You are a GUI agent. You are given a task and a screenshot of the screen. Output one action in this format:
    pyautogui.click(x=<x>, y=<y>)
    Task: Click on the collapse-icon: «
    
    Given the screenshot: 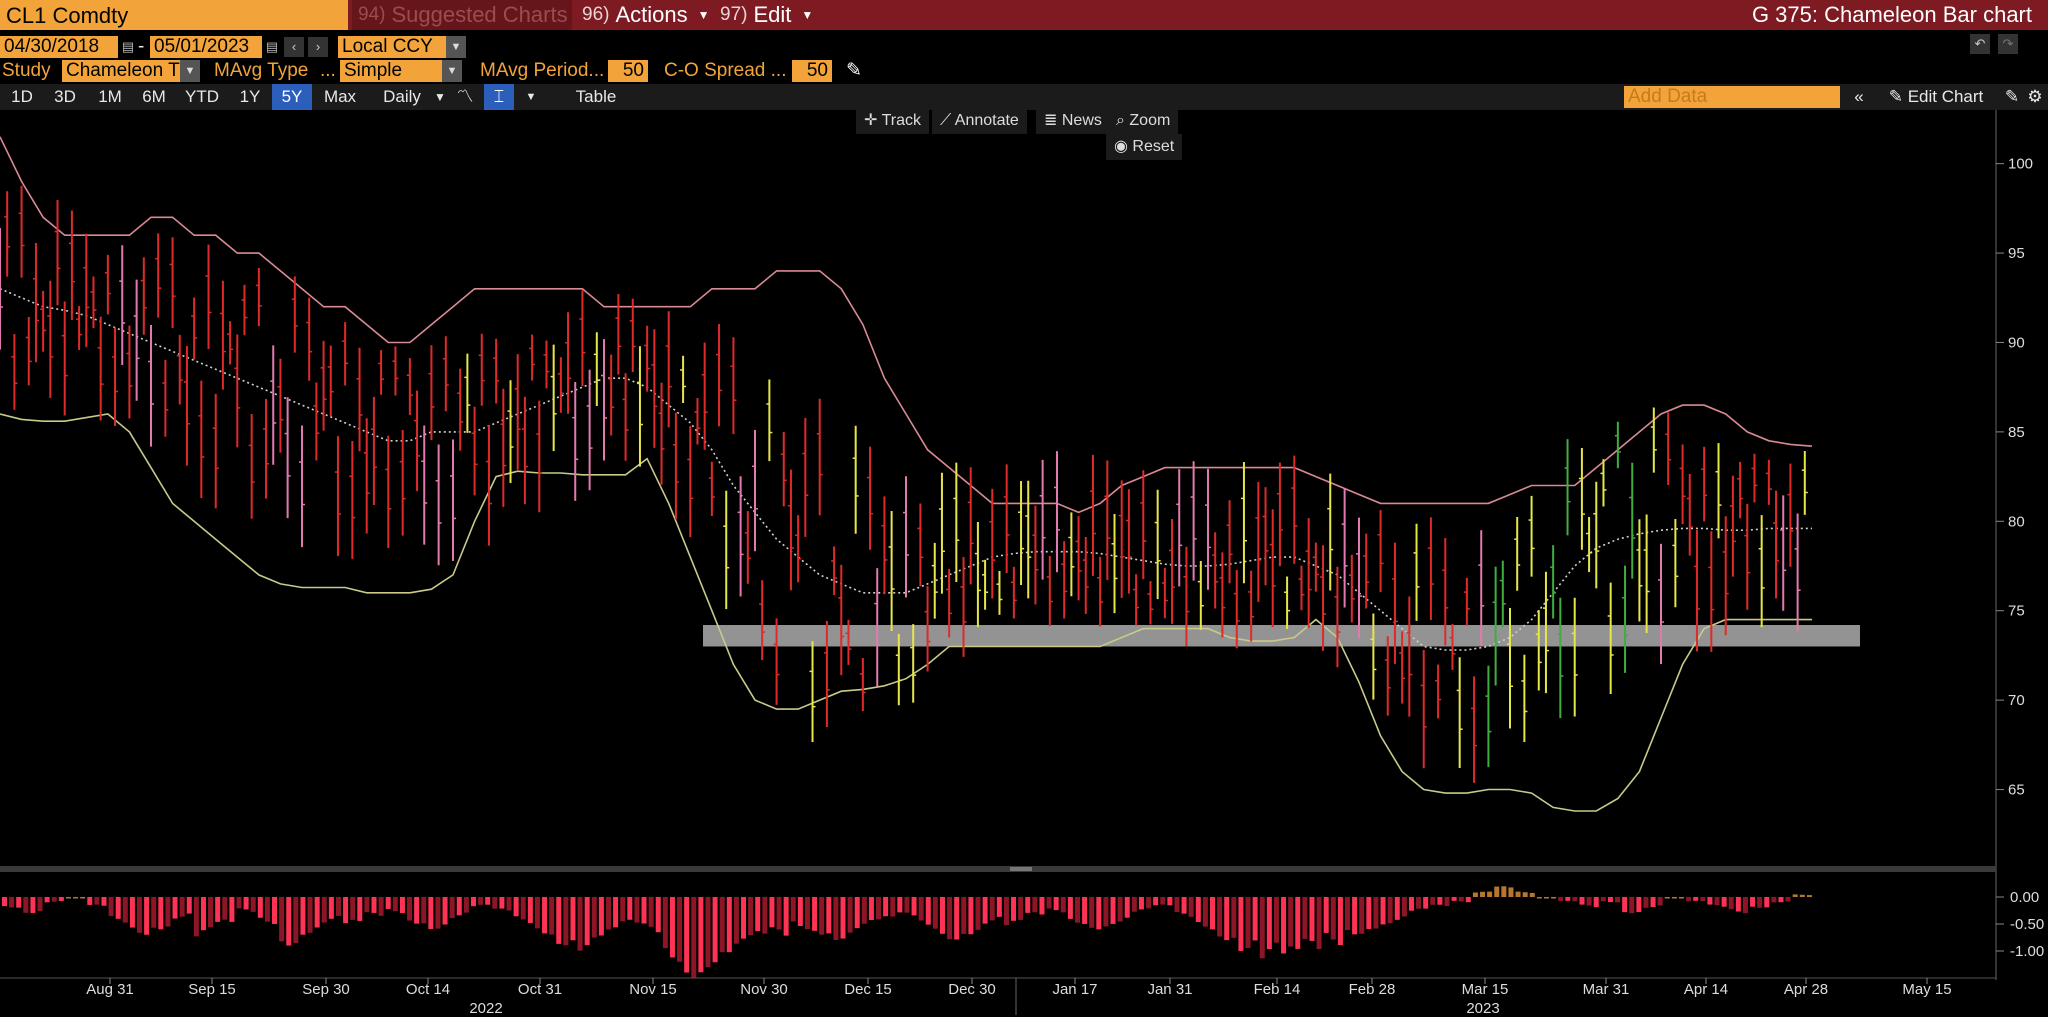 What is the action you would take?
    pyautogui.click(x=1859, y=97)
    